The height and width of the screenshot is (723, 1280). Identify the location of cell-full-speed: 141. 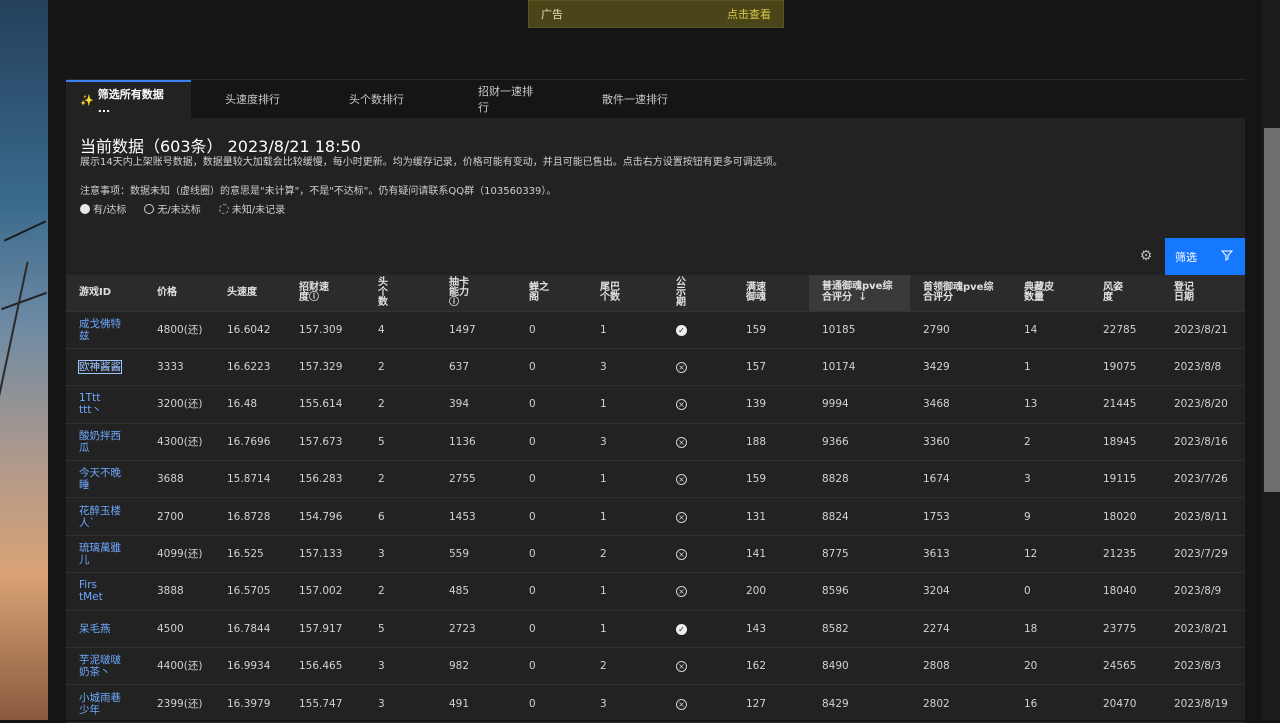
(771, 554).